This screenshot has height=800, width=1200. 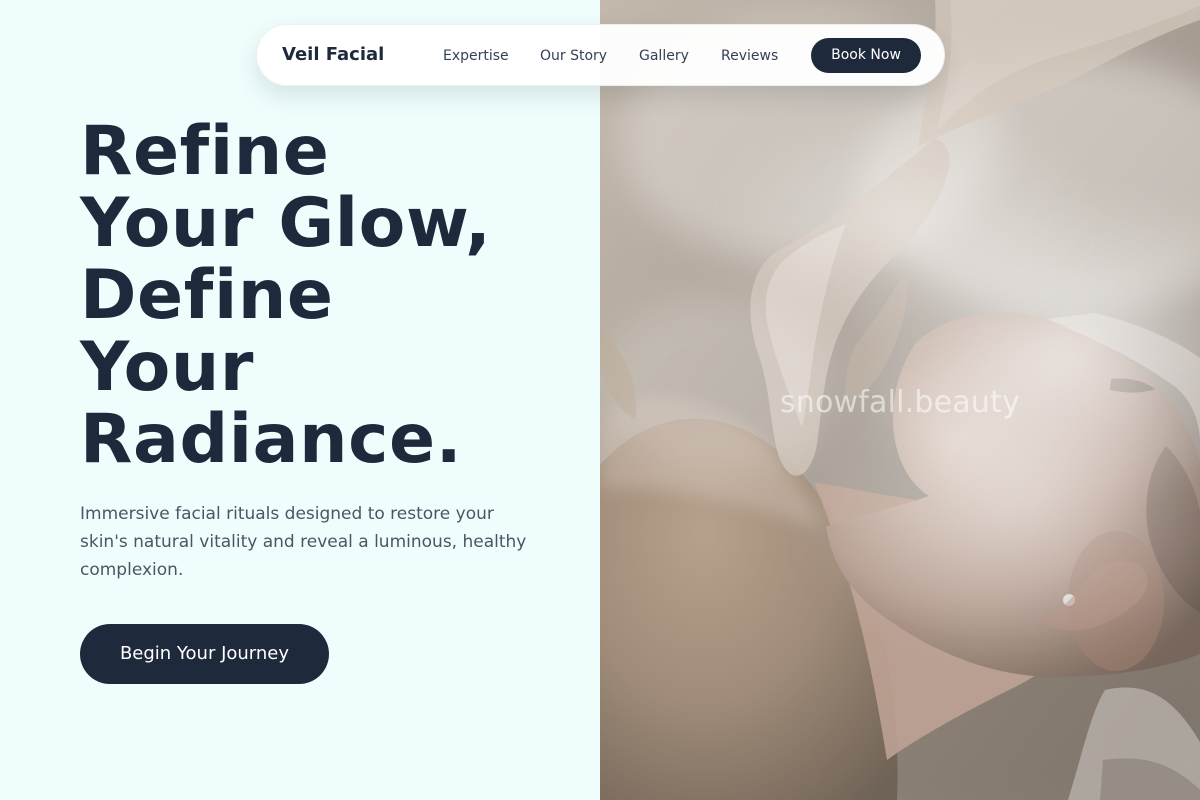 I want to click on nav-link-our-story: Our Story, so click(x=573, y=56).